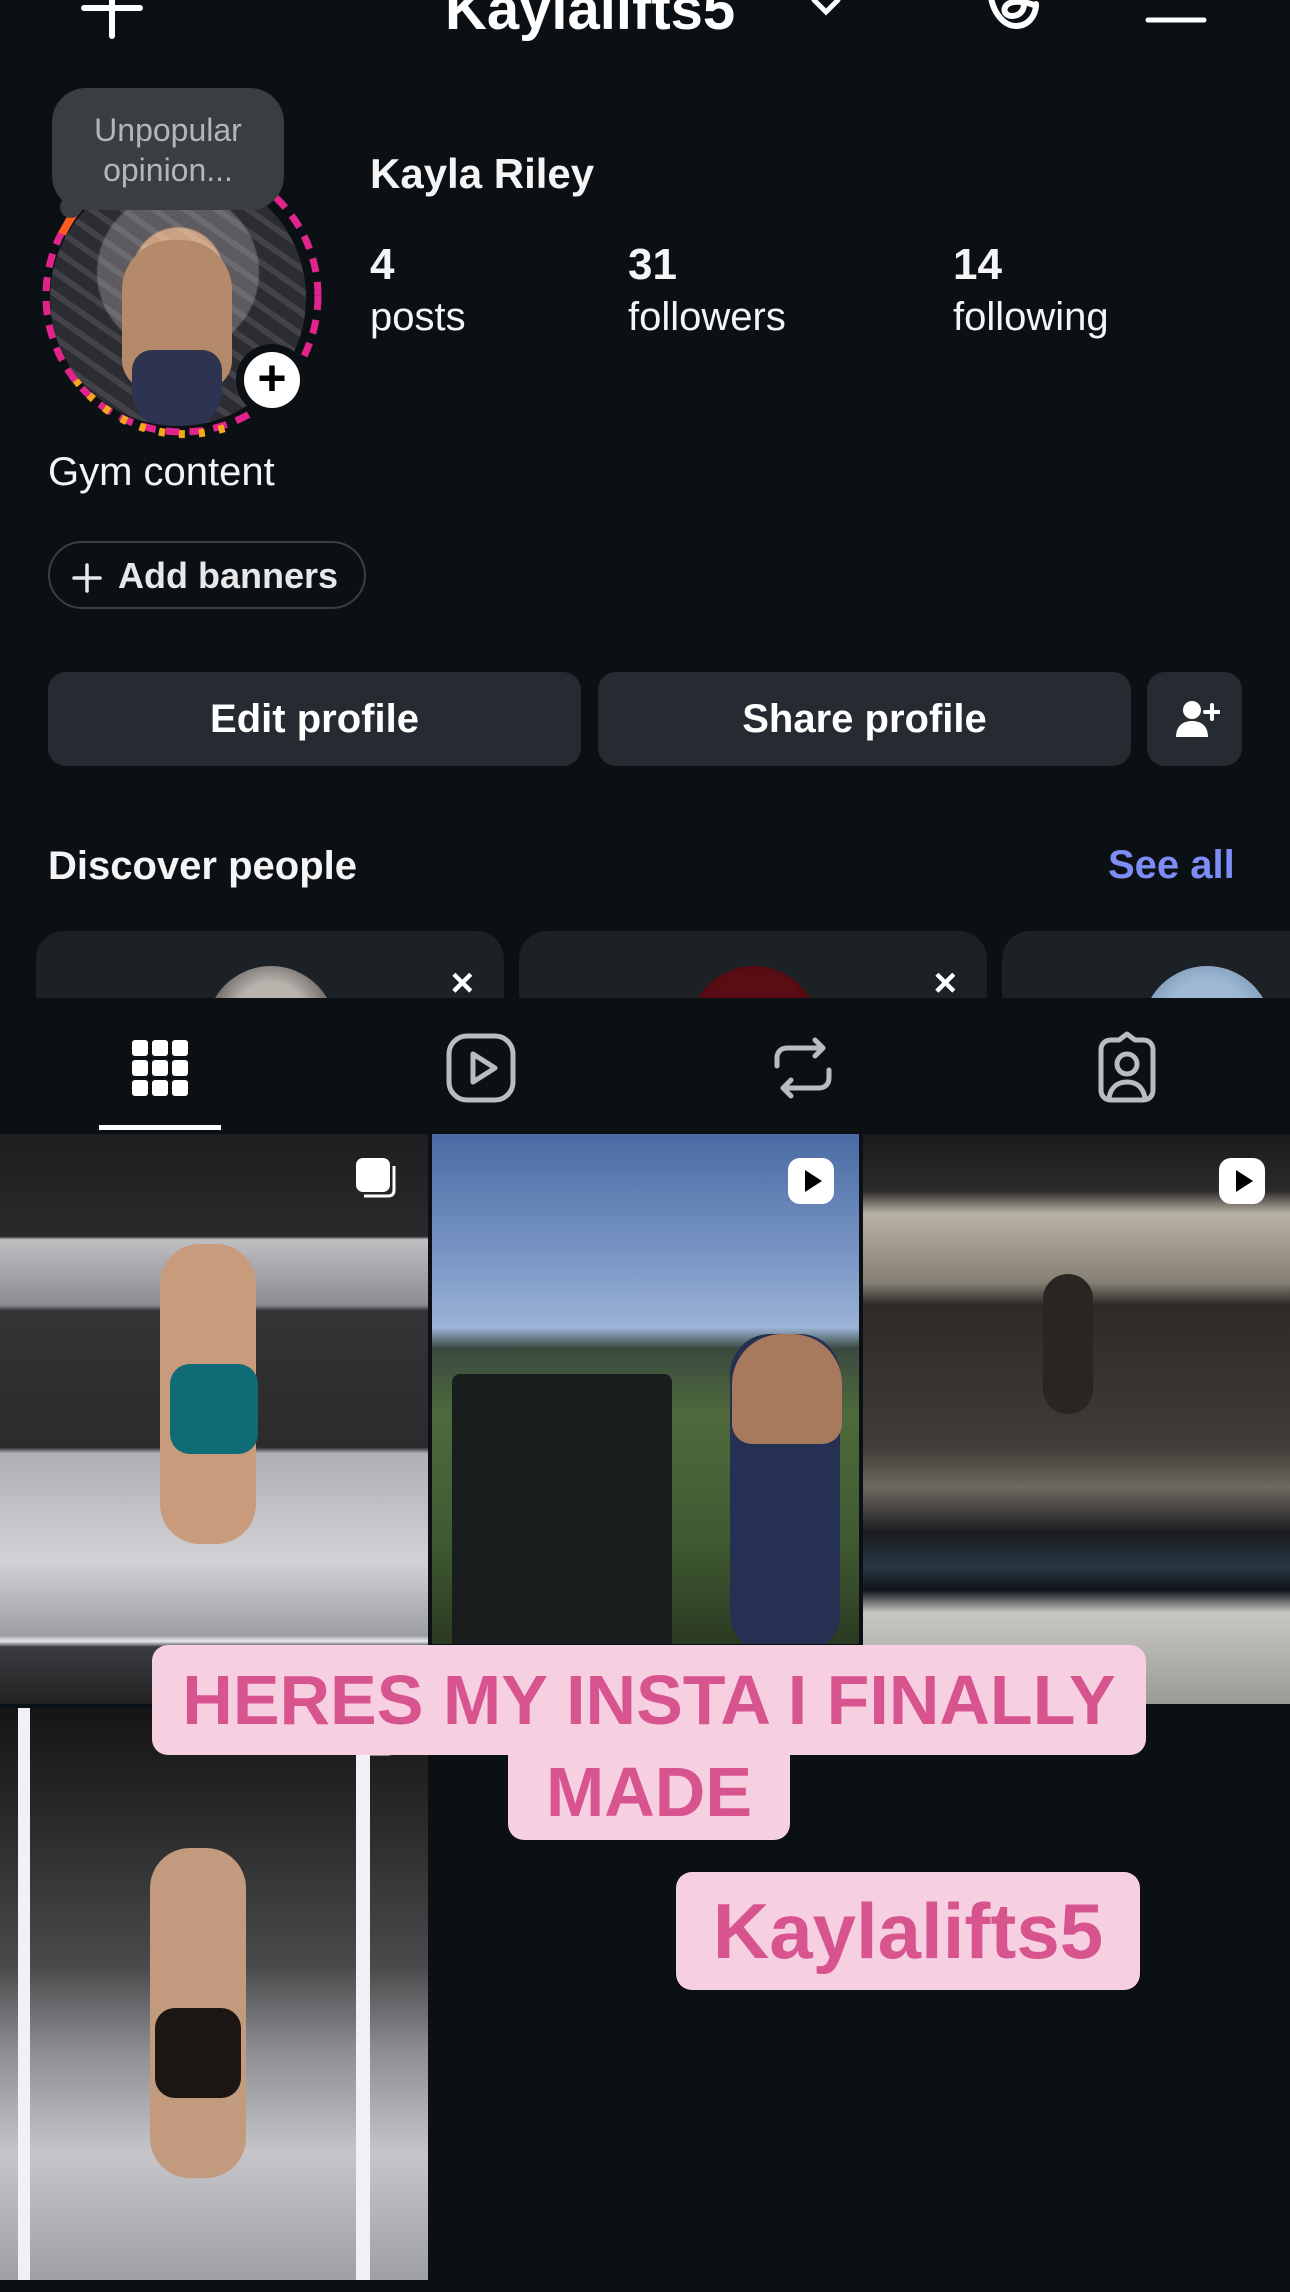 This screenshot has height=2292, width=1290. Describe the element at coordinates (112, 20) in the screenshot. I see `create-button` at that location.